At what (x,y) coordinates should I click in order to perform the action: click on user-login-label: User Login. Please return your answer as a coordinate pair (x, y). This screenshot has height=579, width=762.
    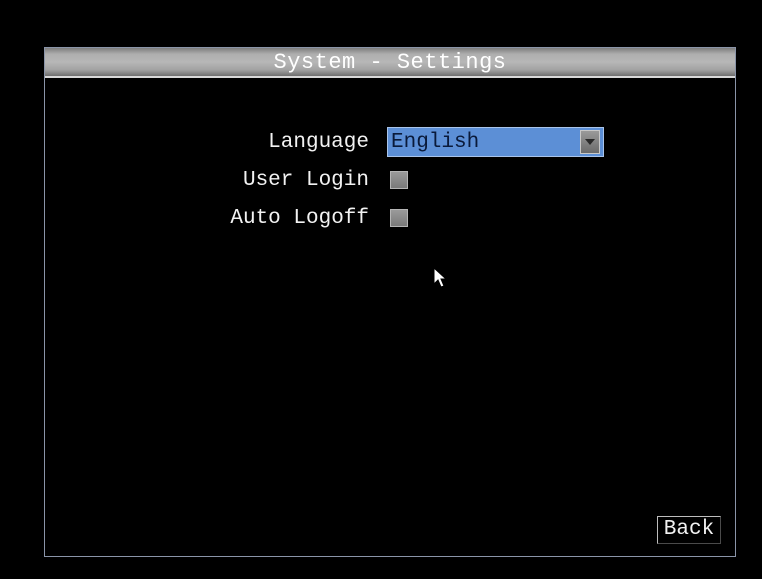
    Looking at the image, I should click on (305, 180).